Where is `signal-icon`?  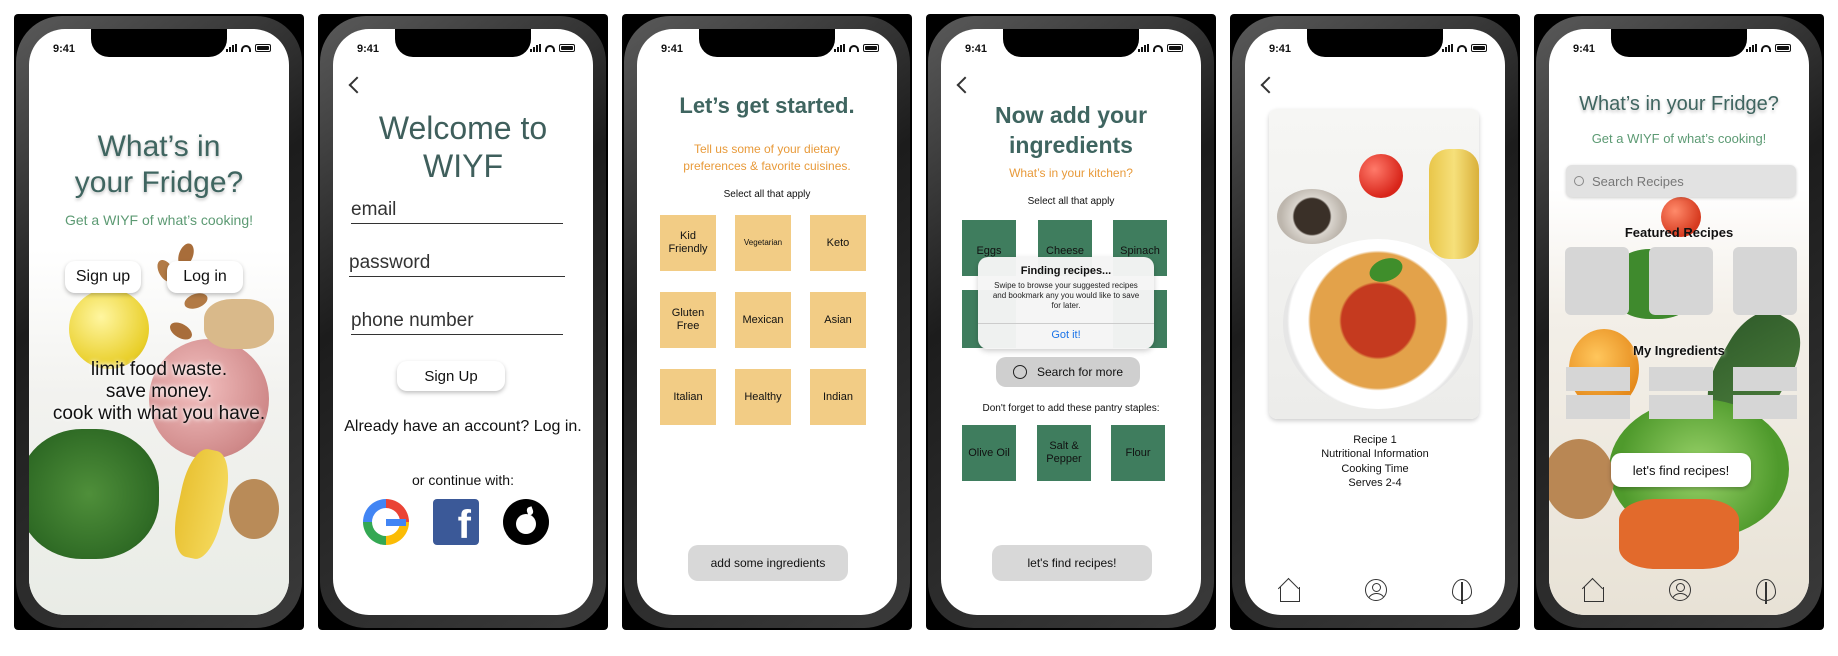 signal-icon is located at coordinates (535, 48).